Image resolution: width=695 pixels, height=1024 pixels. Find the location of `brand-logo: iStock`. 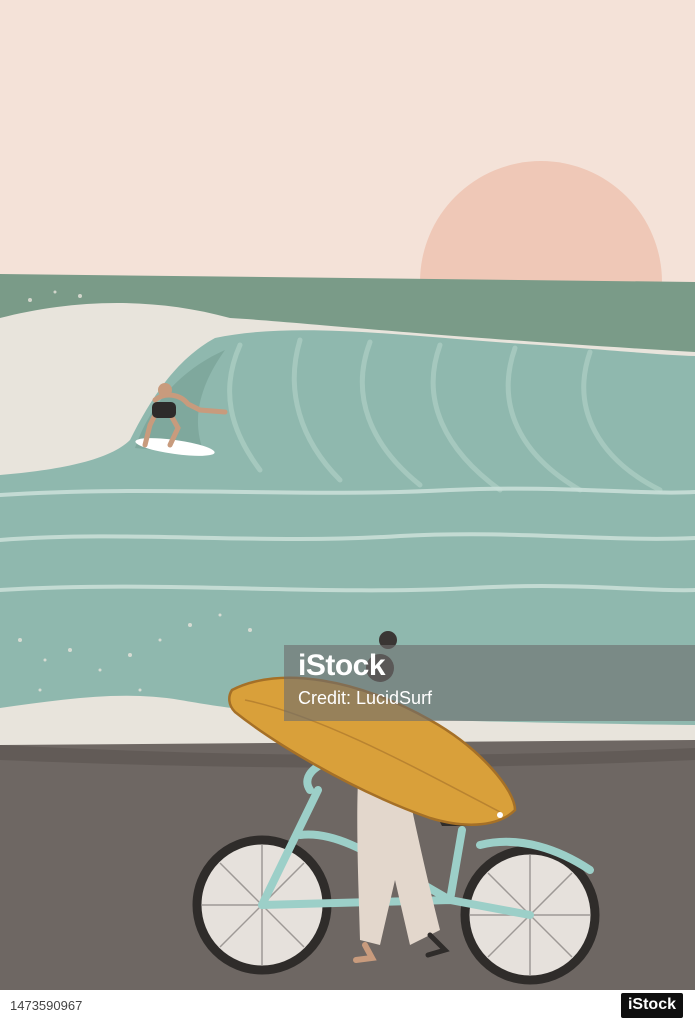

brand-logo: iStock is located at coordinates (651, 1005).